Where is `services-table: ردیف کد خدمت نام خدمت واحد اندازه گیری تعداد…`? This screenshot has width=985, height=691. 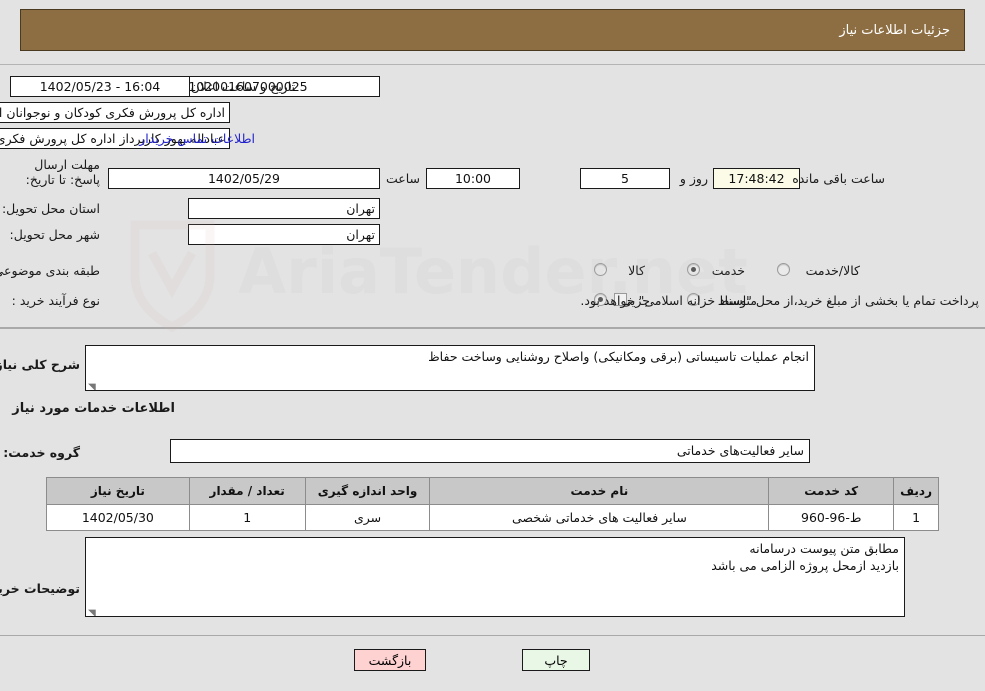
services-table: ردیف کد خدمت نام خدمت واحد اندازه گیری تعداد… is located at coordinates (492, 504).